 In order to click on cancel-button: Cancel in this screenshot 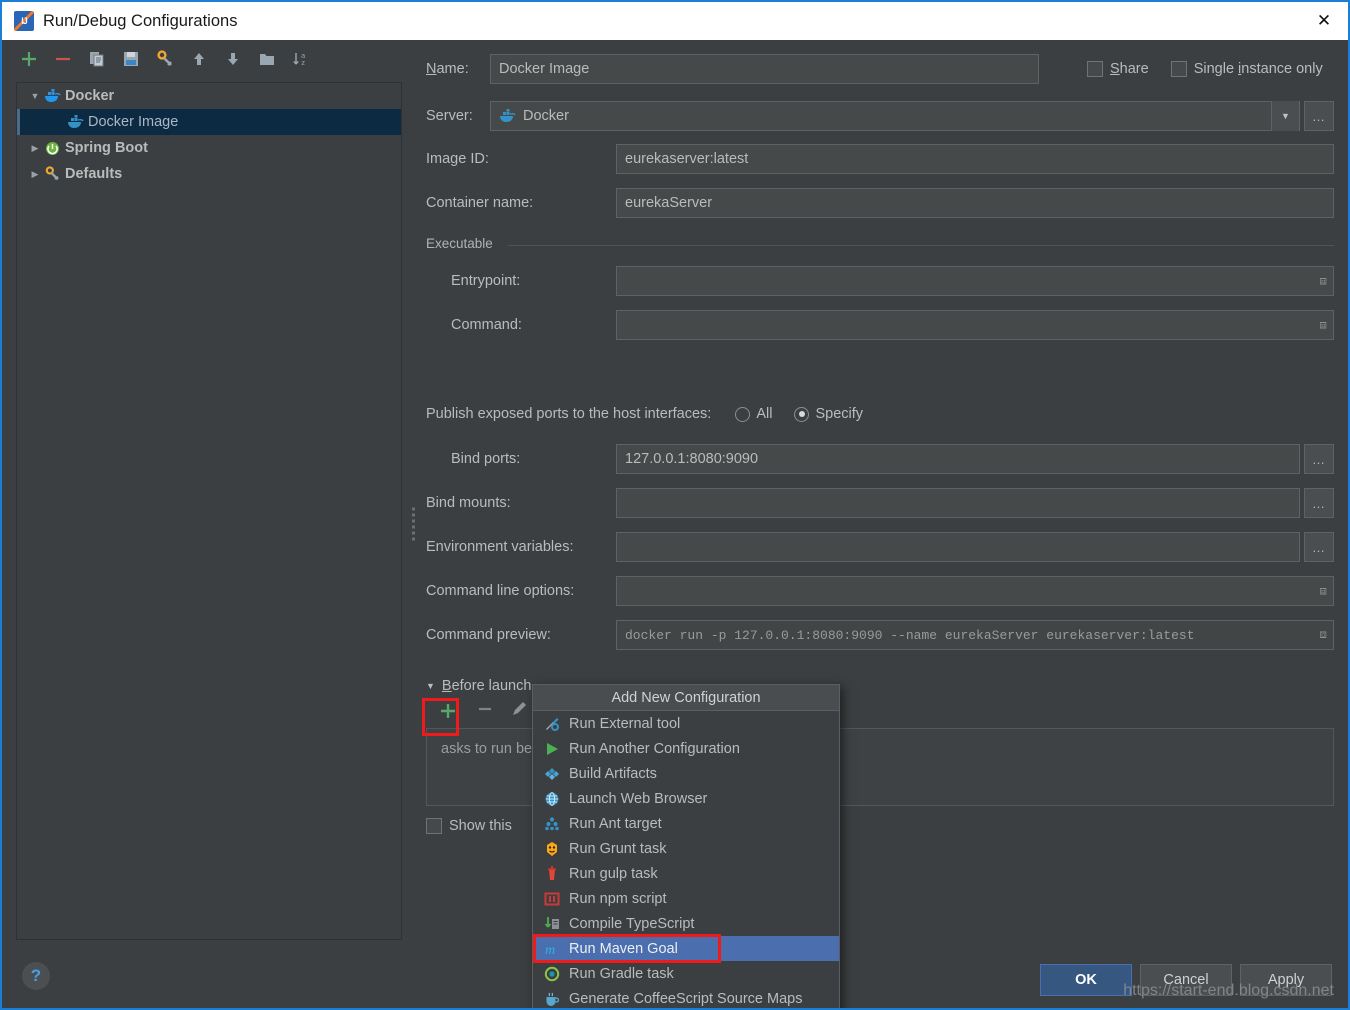, I will do `click(1186, 980)`.